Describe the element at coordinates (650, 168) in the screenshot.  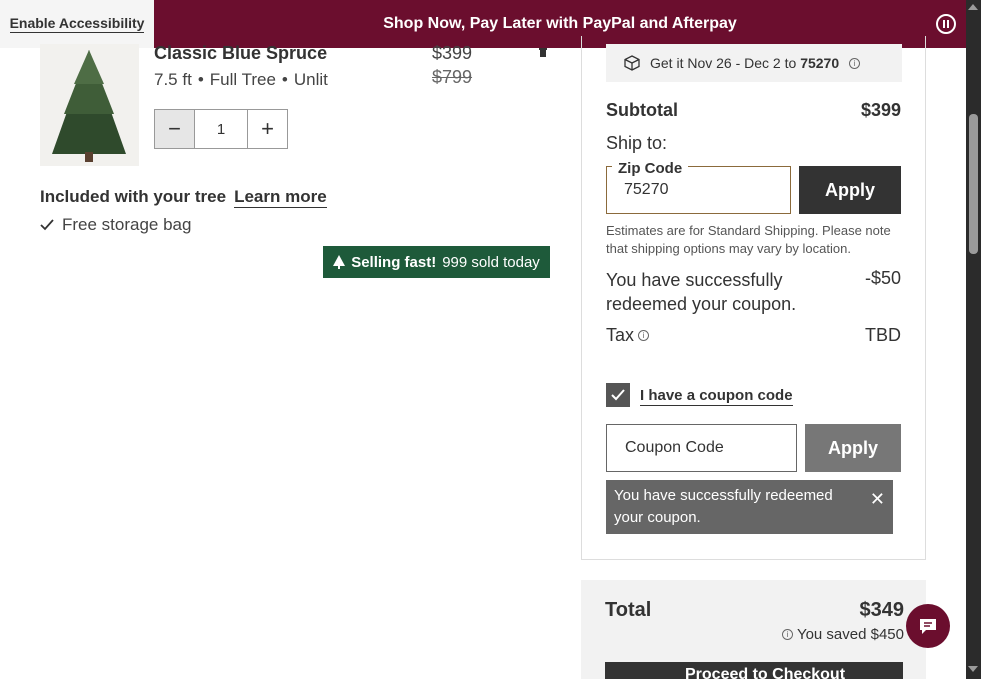
I see `zip-code-label: Zip Code` at that location.